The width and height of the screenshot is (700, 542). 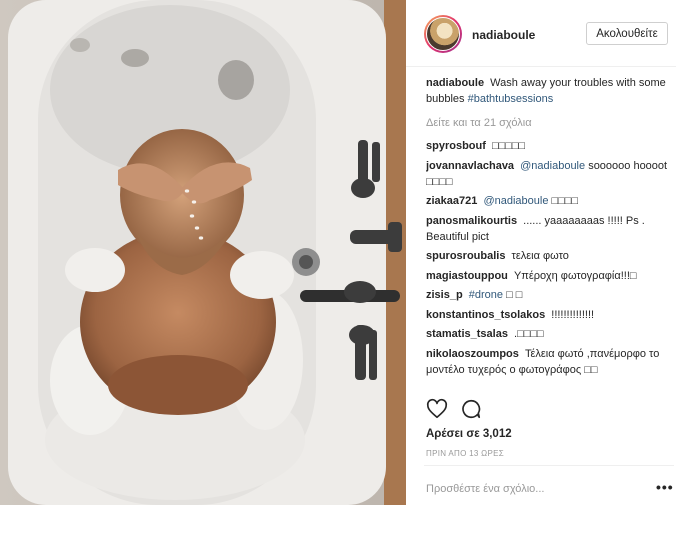 What do you see at coordinates (486, 295) in the screenshot?
I see `comment-hashtag: #drone` at bounding box center [486, 295].